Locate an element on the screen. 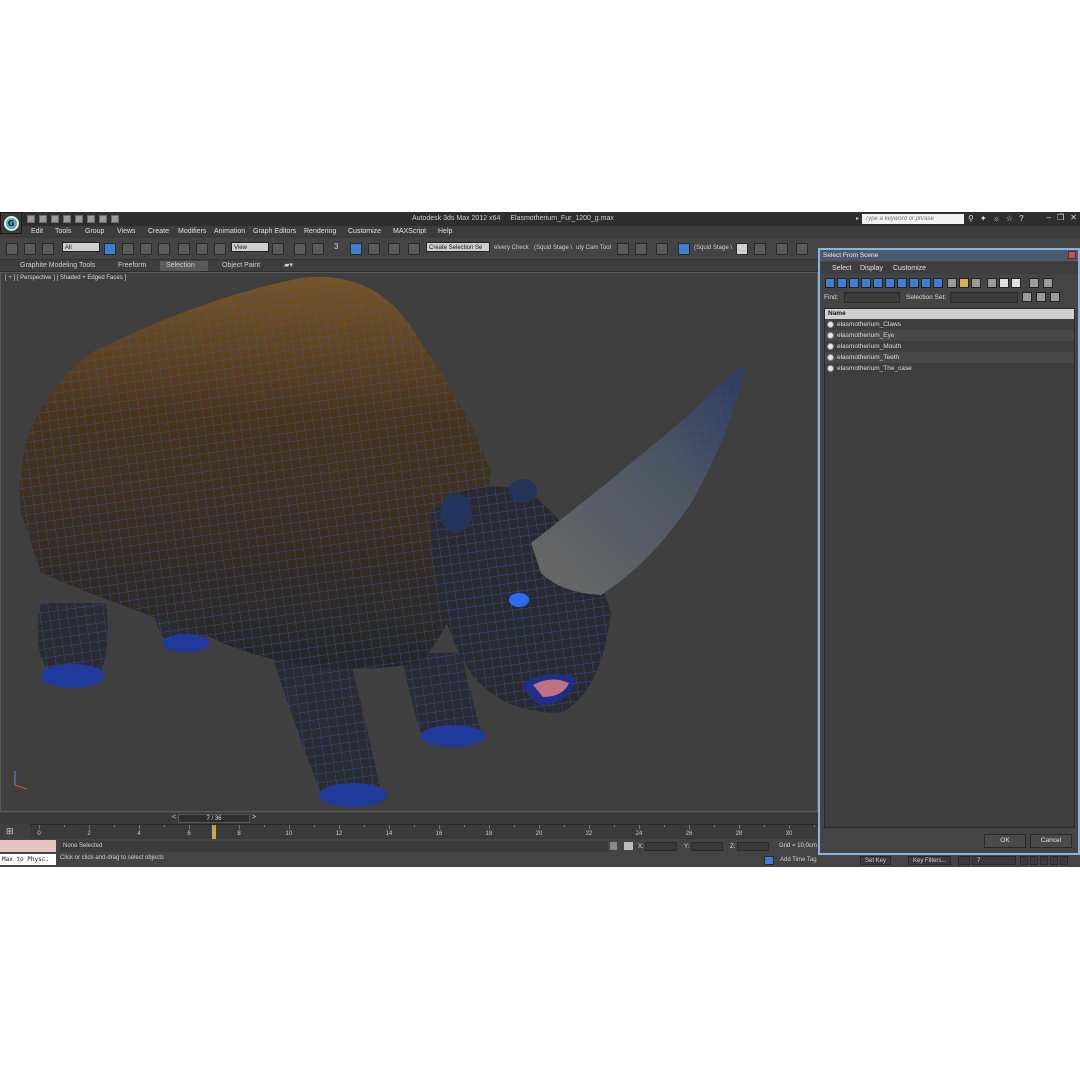 The height and width of the screenshot is (1080, 1080). pivot-center-icon is located at coordinates (278, 249).